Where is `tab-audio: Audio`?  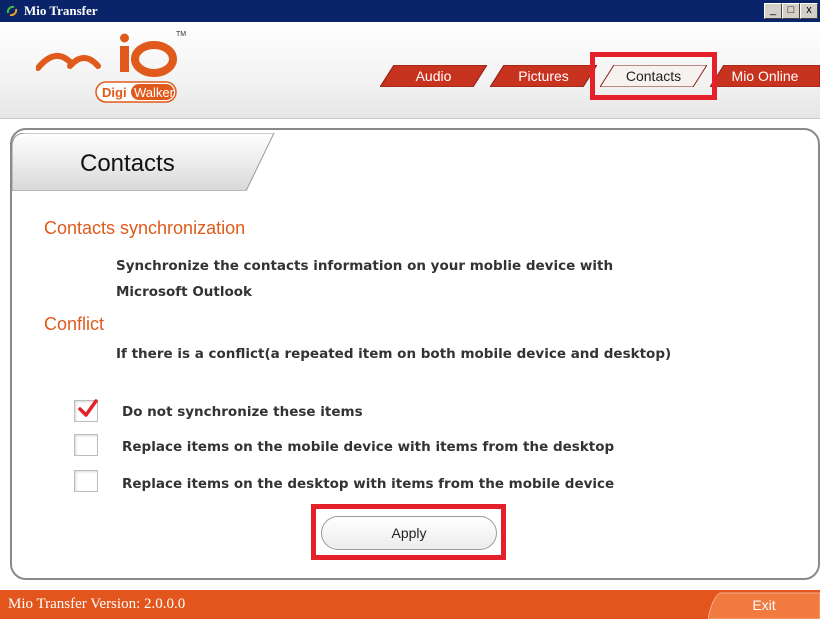
tab-audio: Audio is located at coordinates (433, 76).